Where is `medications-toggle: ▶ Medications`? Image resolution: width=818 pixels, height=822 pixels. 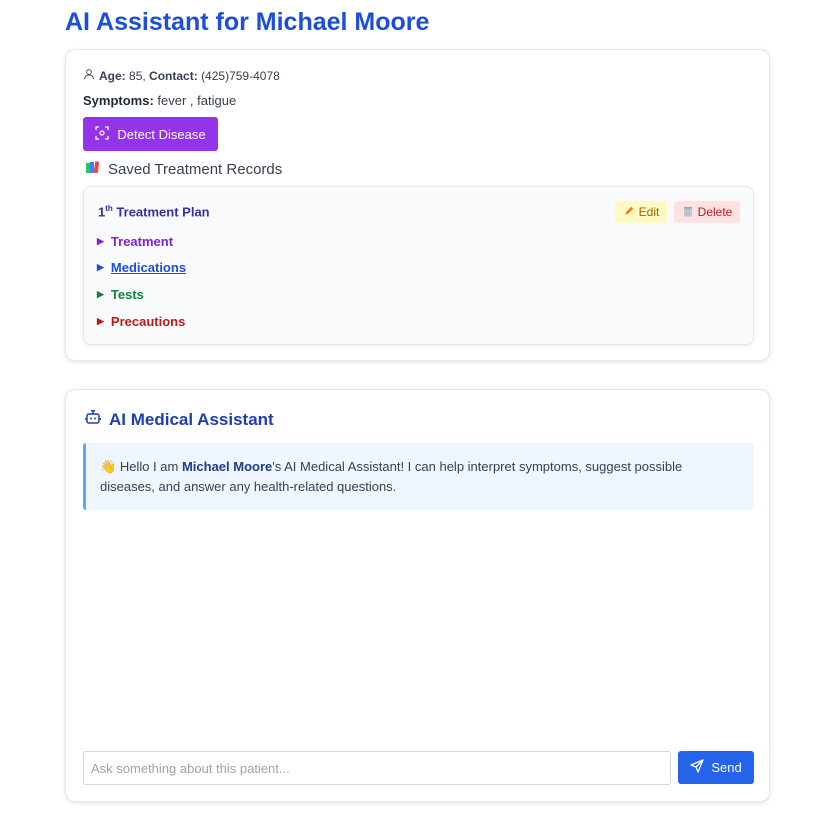
medications-toggle: ▶ Medications is located at coordinates (141, 267).